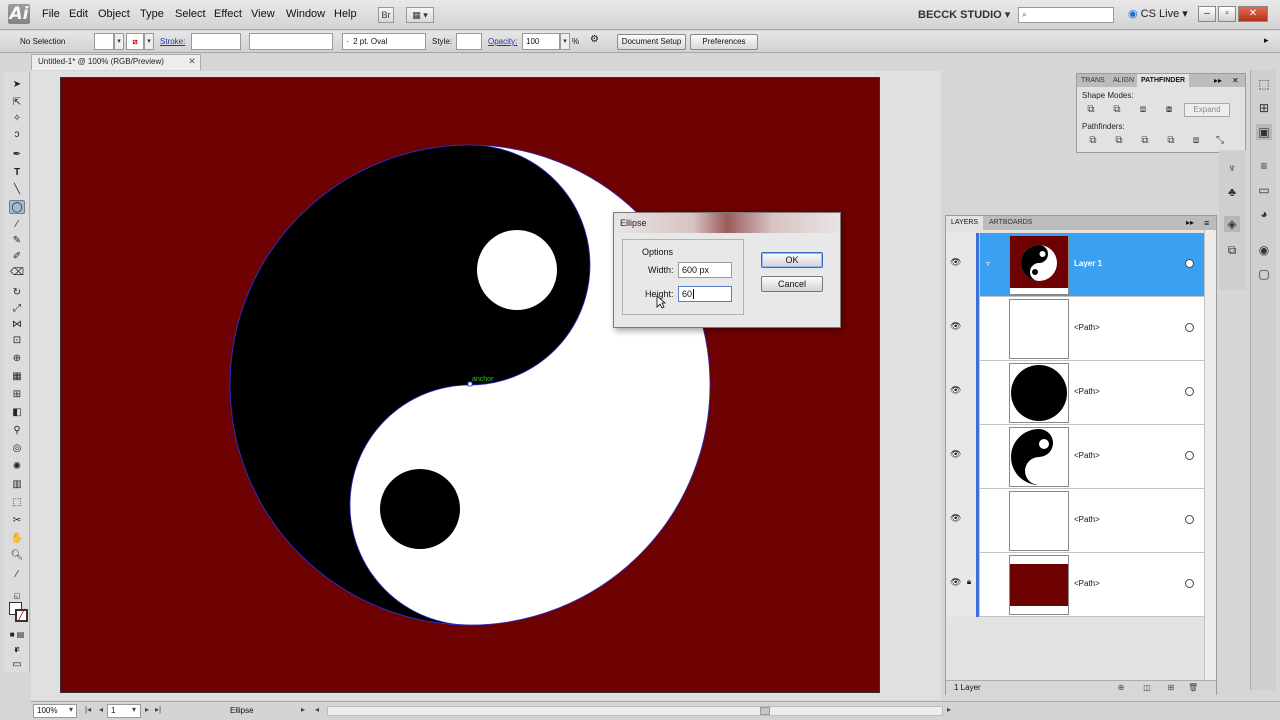  I want to click on help-search-input: ⌕, so click(1066, 15).